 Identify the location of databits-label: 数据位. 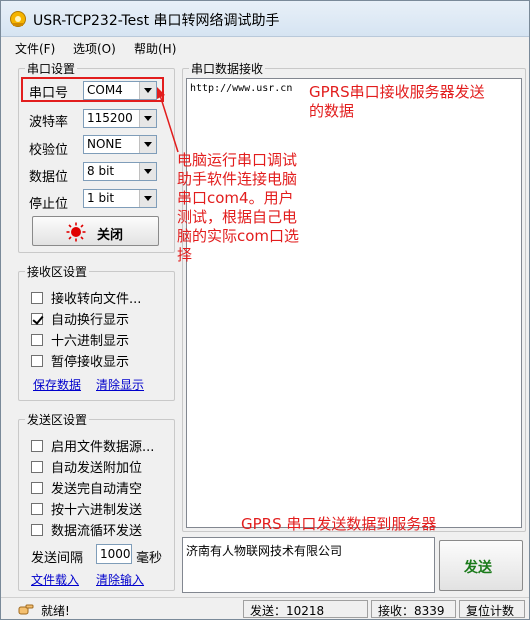
(49, 177).